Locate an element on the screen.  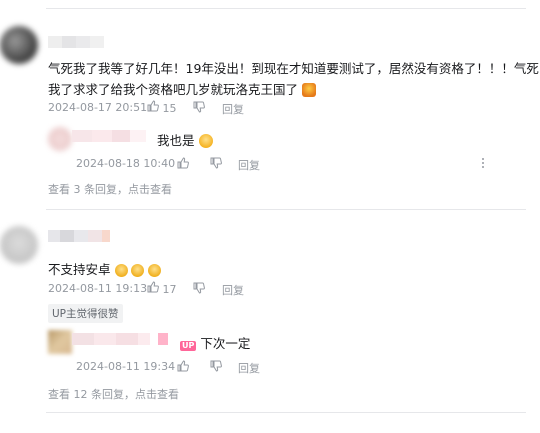
reply-text: UP 下次一定 is located at coordinates (215, 342).